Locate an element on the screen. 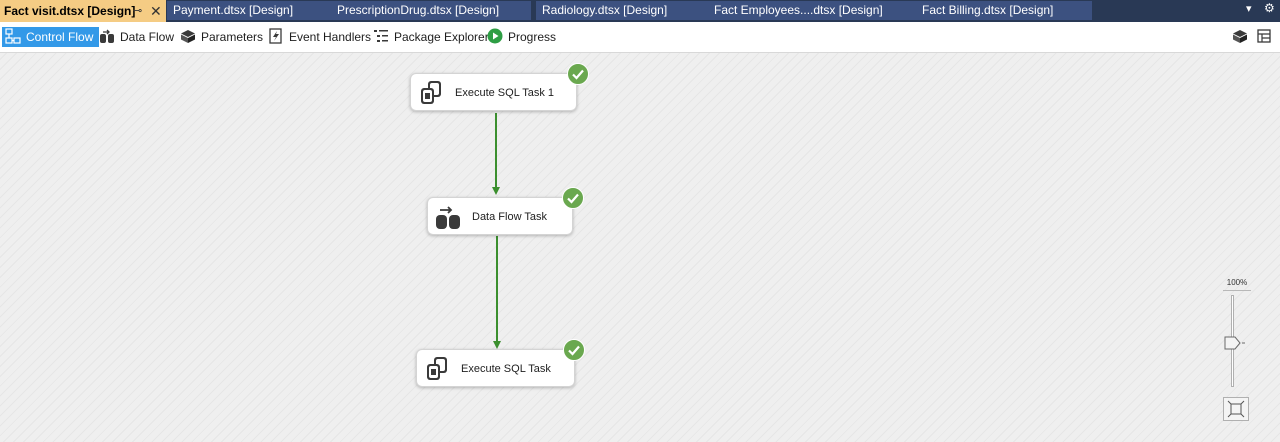 This screenshot has height=442, width=1280. control-flow-icon is located at coordinates (13, 36).